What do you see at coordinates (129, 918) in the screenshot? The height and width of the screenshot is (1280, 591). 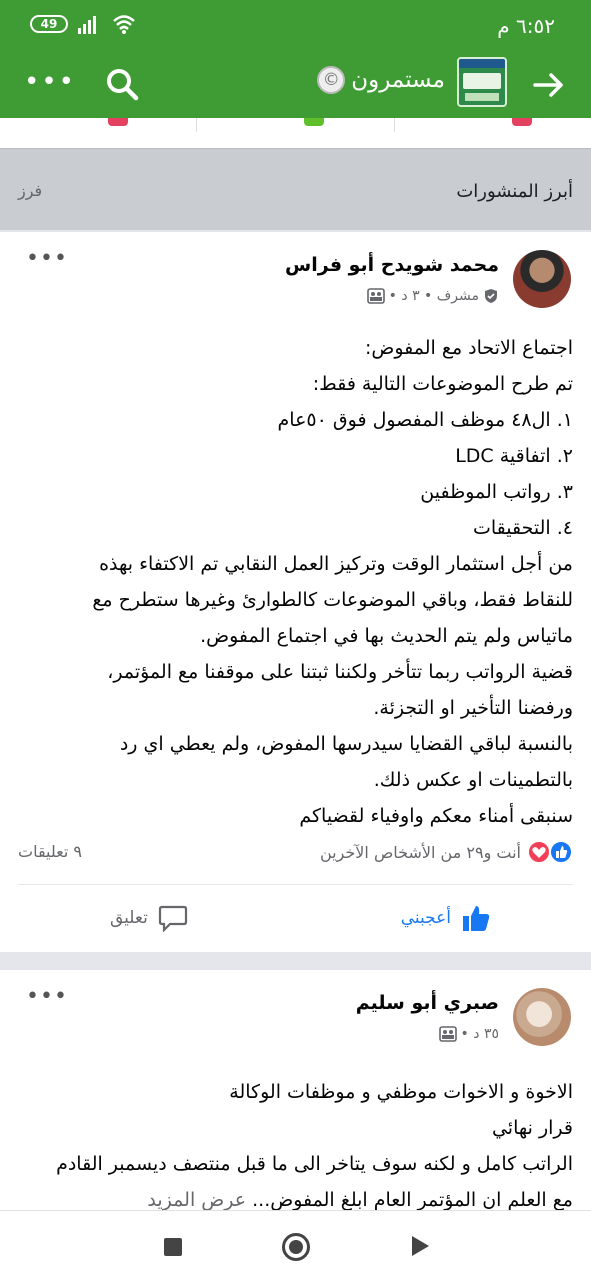 I see `comment-label: تعليق` at bounding box center [129, 918].